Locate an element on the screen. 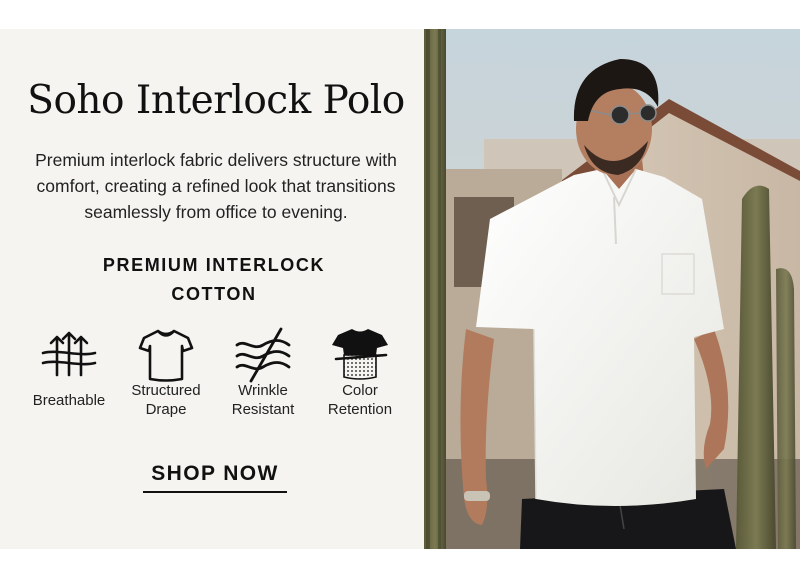 The width and height of the screenshot is (800, 567). color-retention-tshirt-icon is located at coordinates (360, 354).